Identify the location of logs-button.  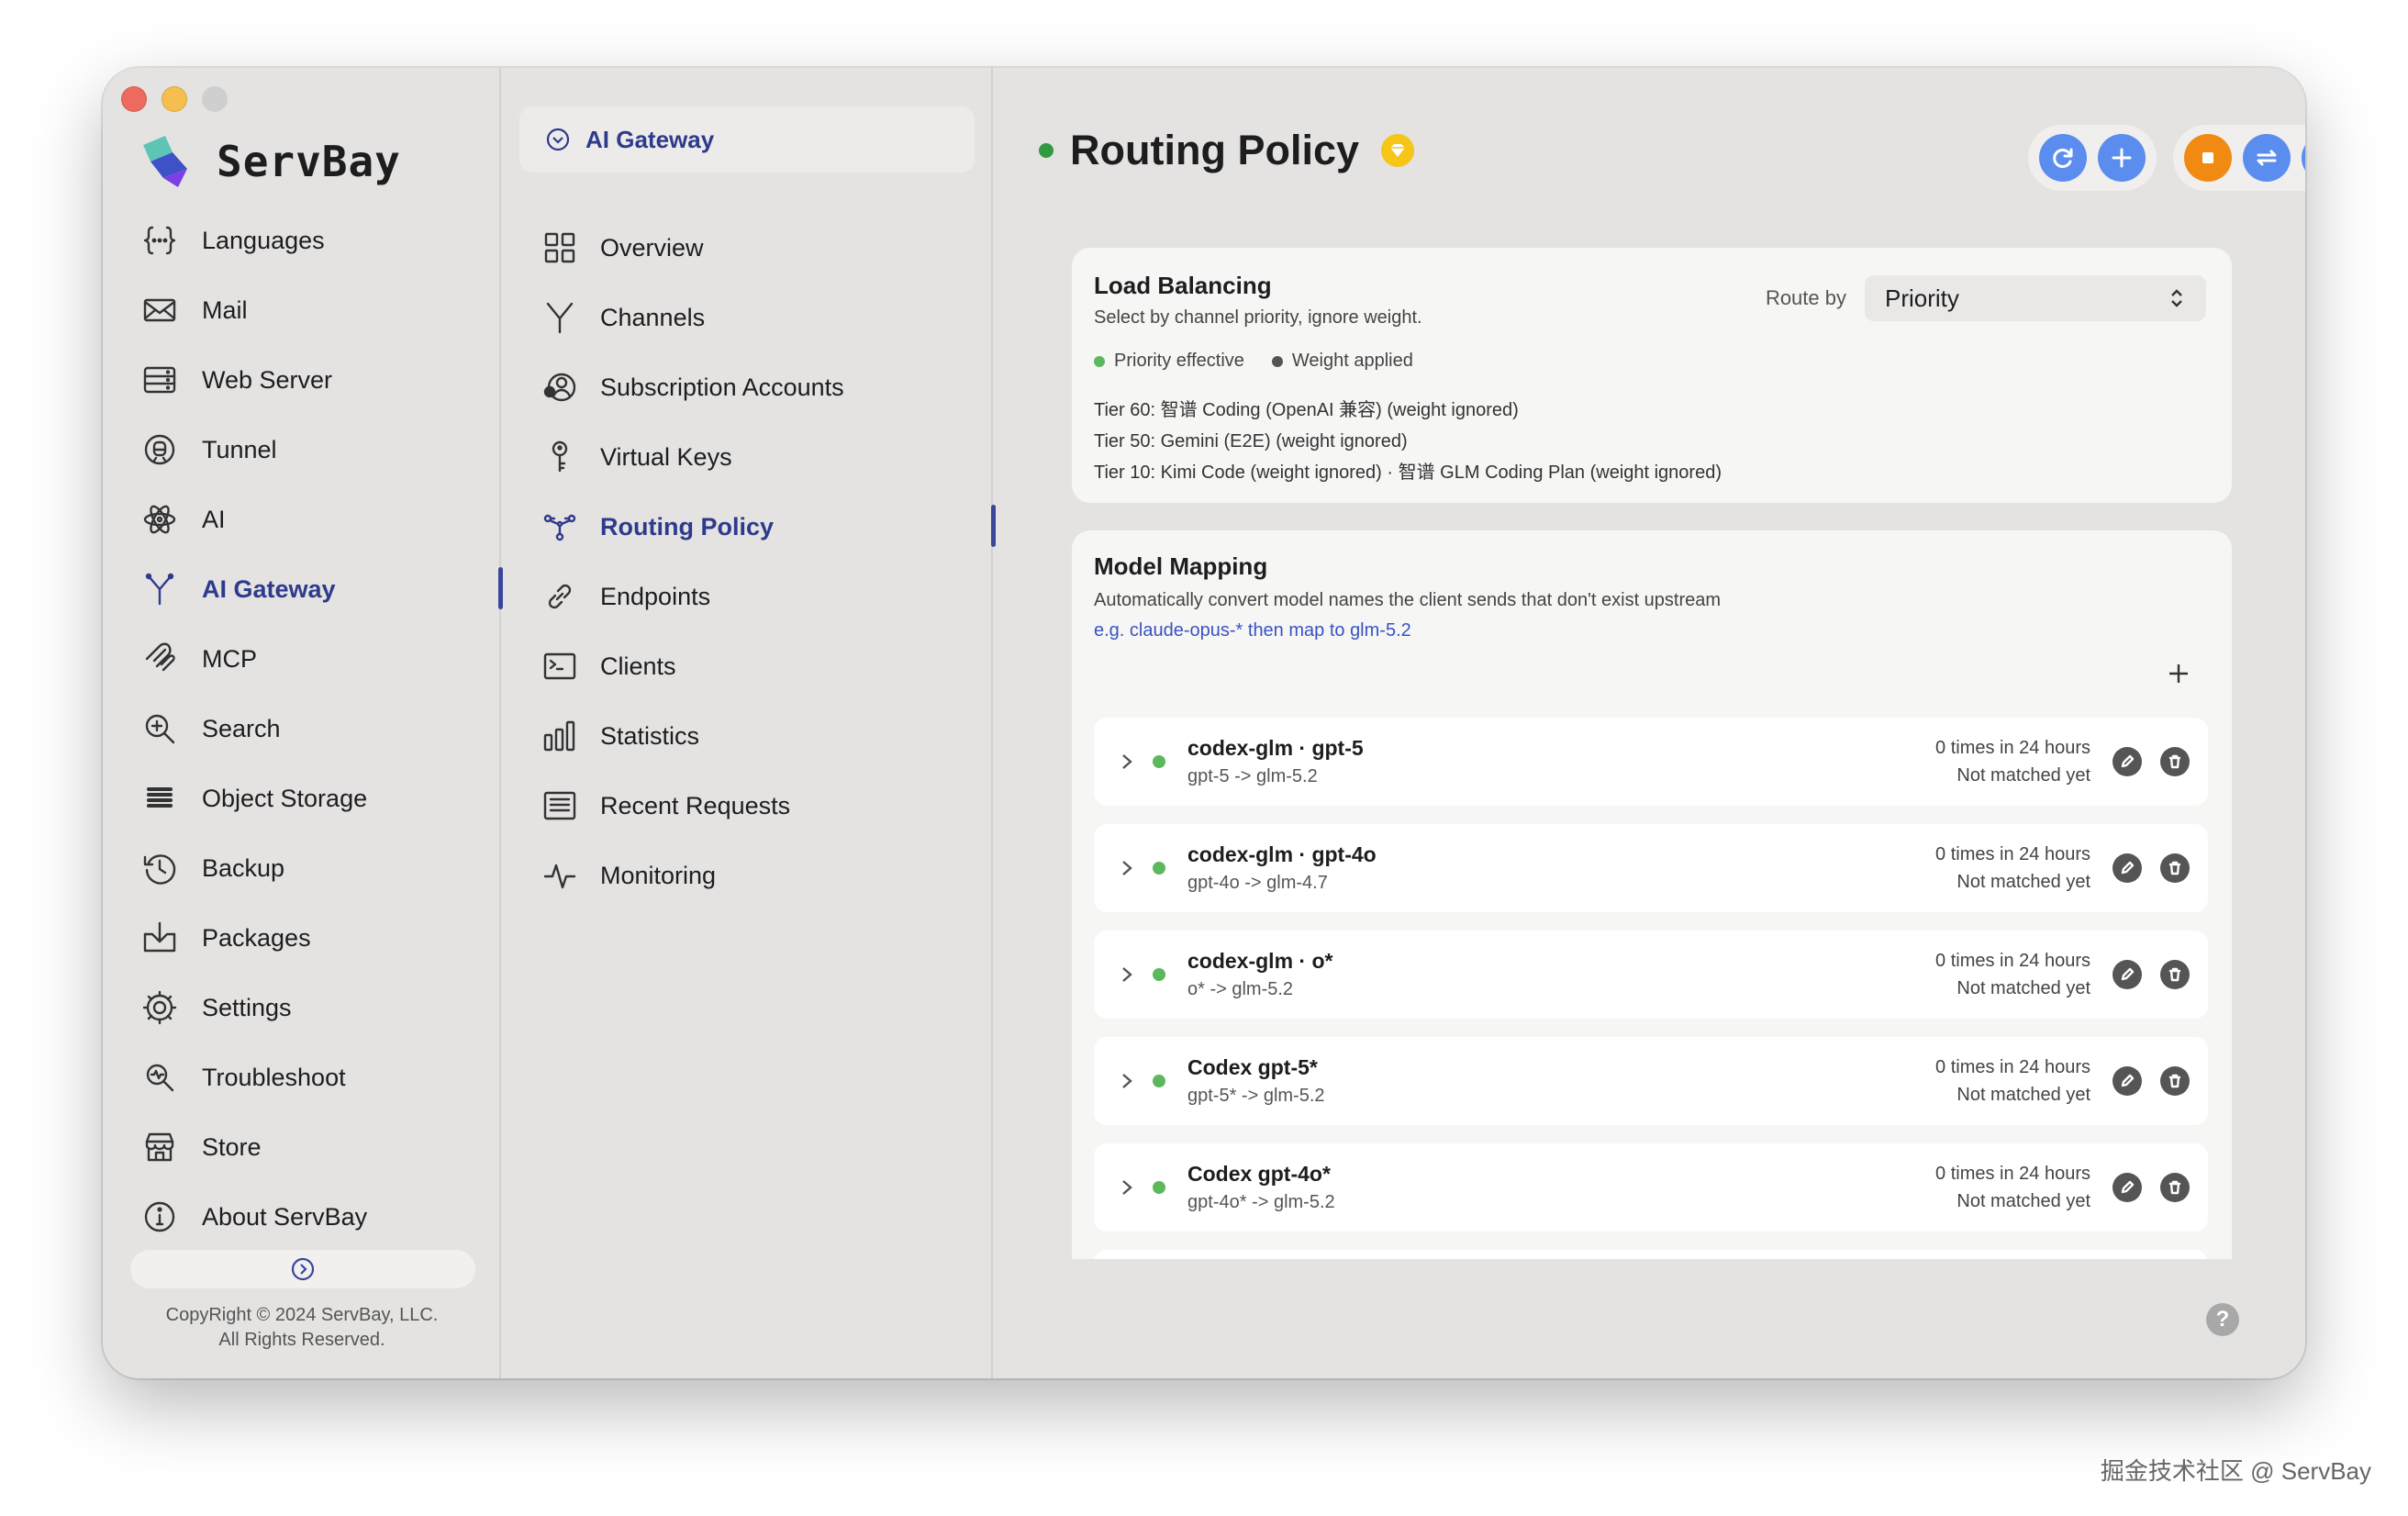
(2303, 158).